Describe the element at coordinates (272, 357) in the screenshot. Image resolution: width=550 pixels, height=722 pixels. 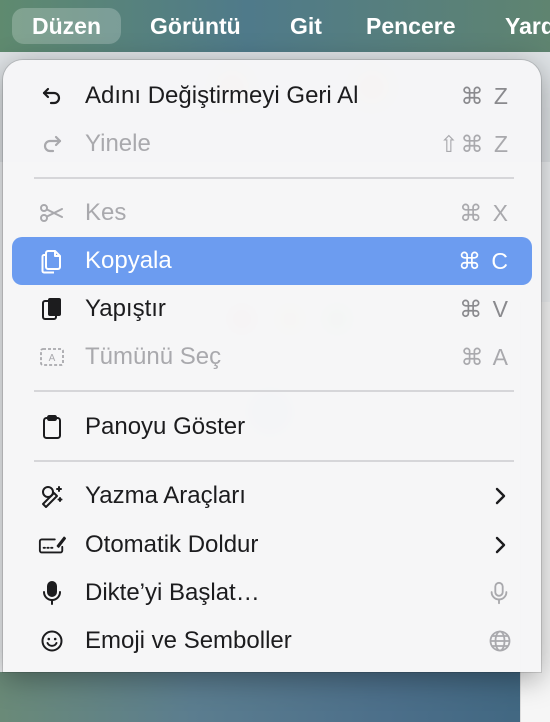
I see `menu-item-select-all: A Tümünü Seç ⌘ A` at that location.